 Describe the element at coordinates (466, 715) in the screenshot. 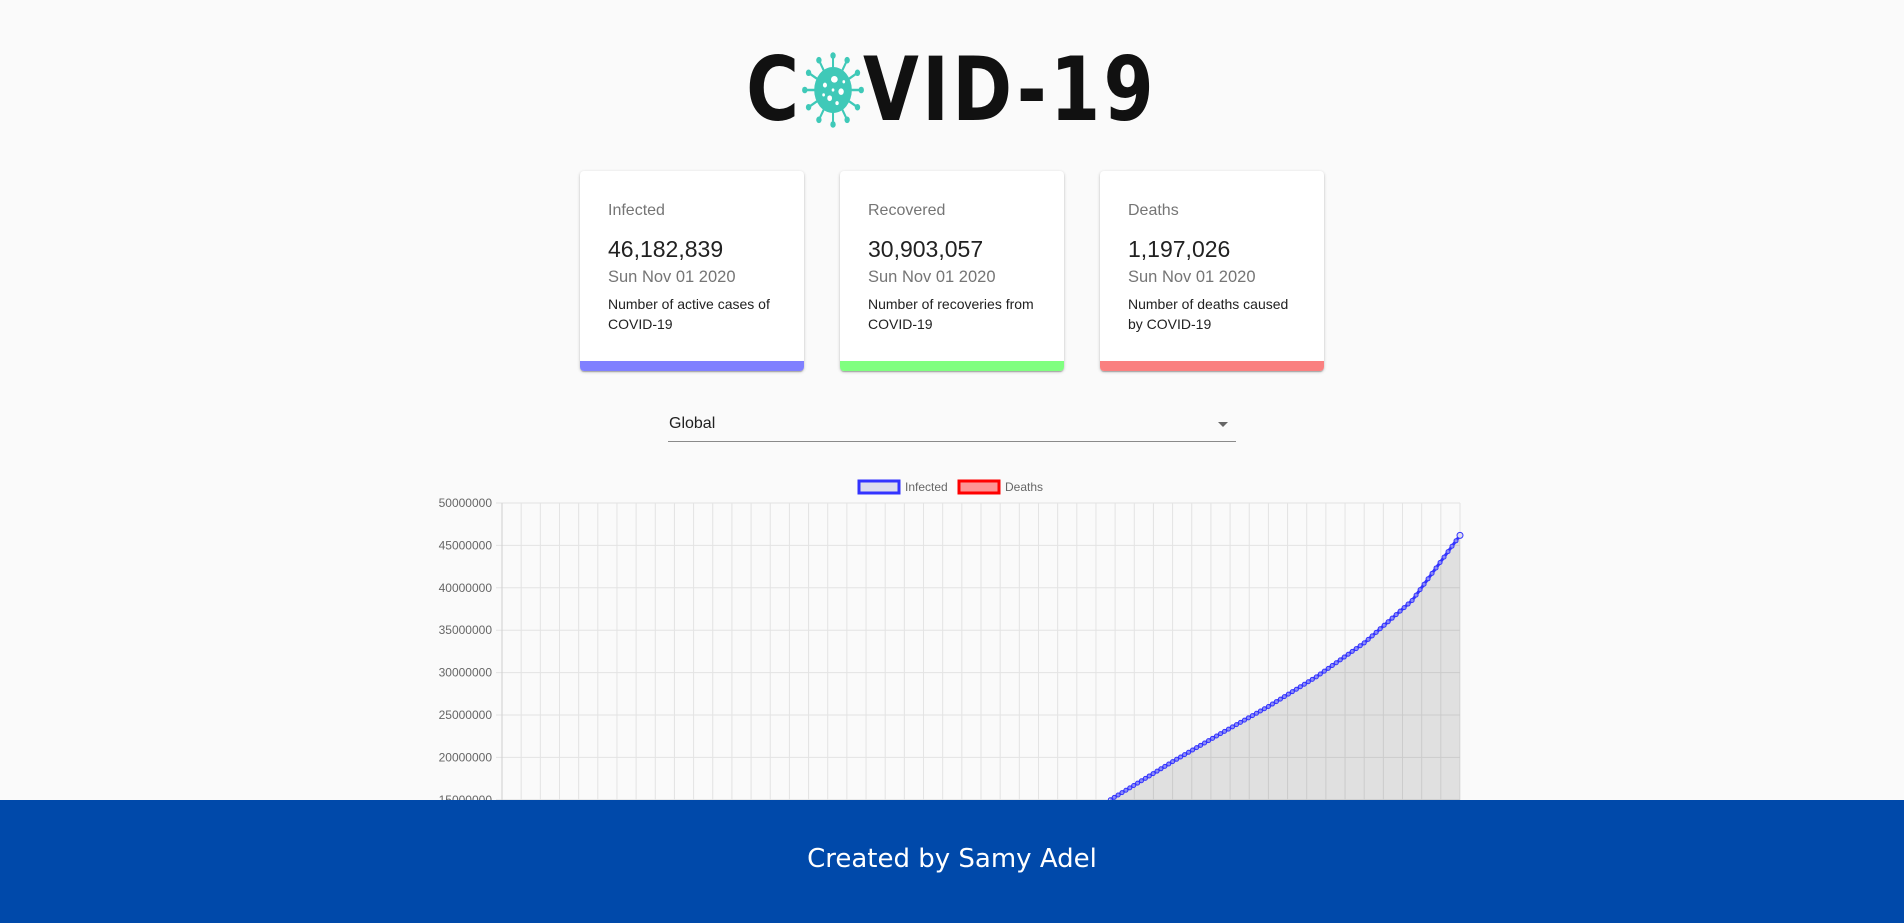

I see `y-tick-label: 25000000` at that location.